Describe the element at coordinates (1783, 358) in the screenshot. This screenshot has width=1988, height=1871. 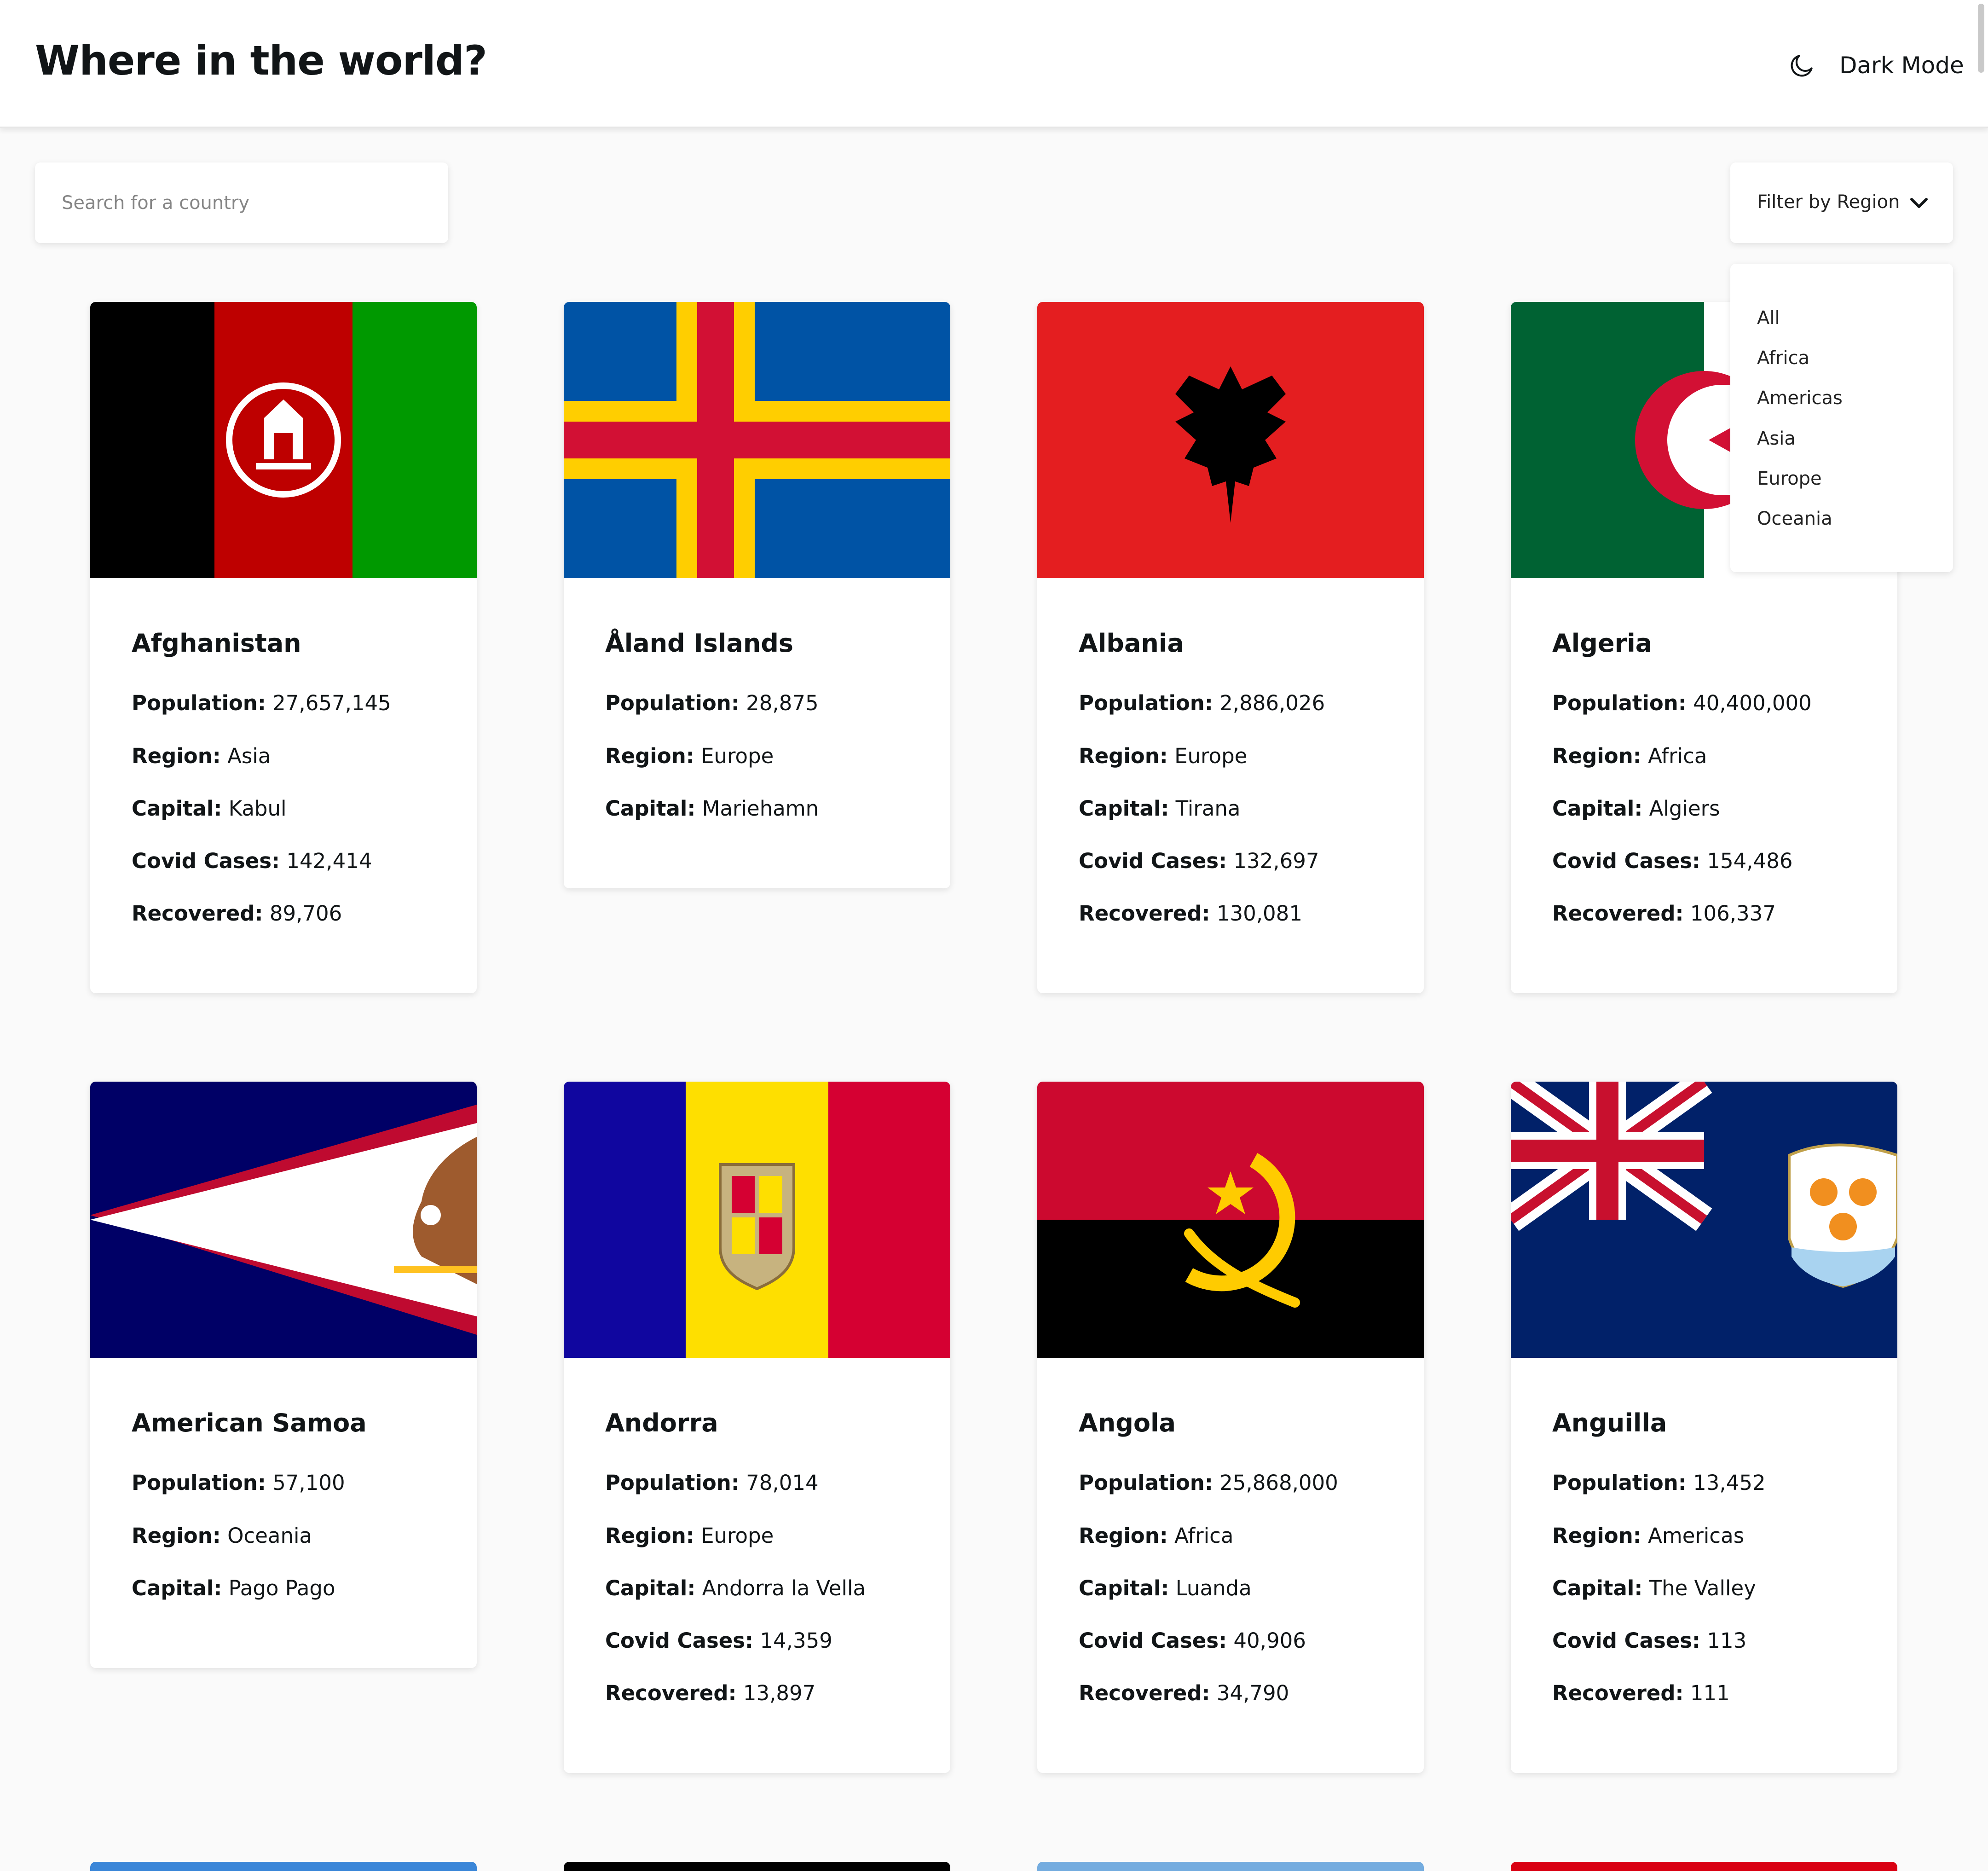
I see `region-option-africa: Africa` at that location.